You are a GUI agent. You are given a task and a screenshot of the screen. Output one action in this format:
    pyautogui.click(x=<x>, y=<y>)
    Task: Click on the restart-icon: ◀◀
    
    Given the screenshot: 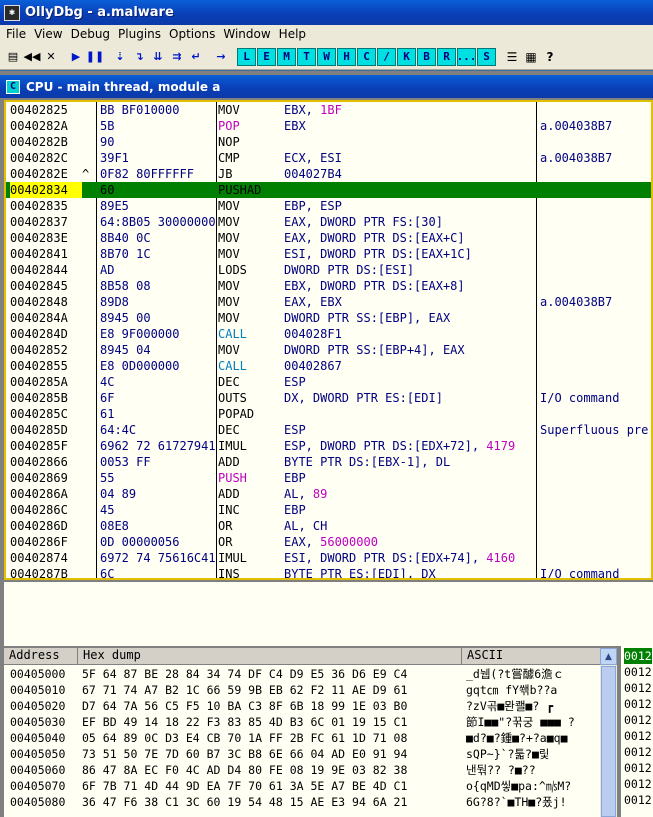 What is the action you would take?
    pyautogui.click(x=32, y=57)
    